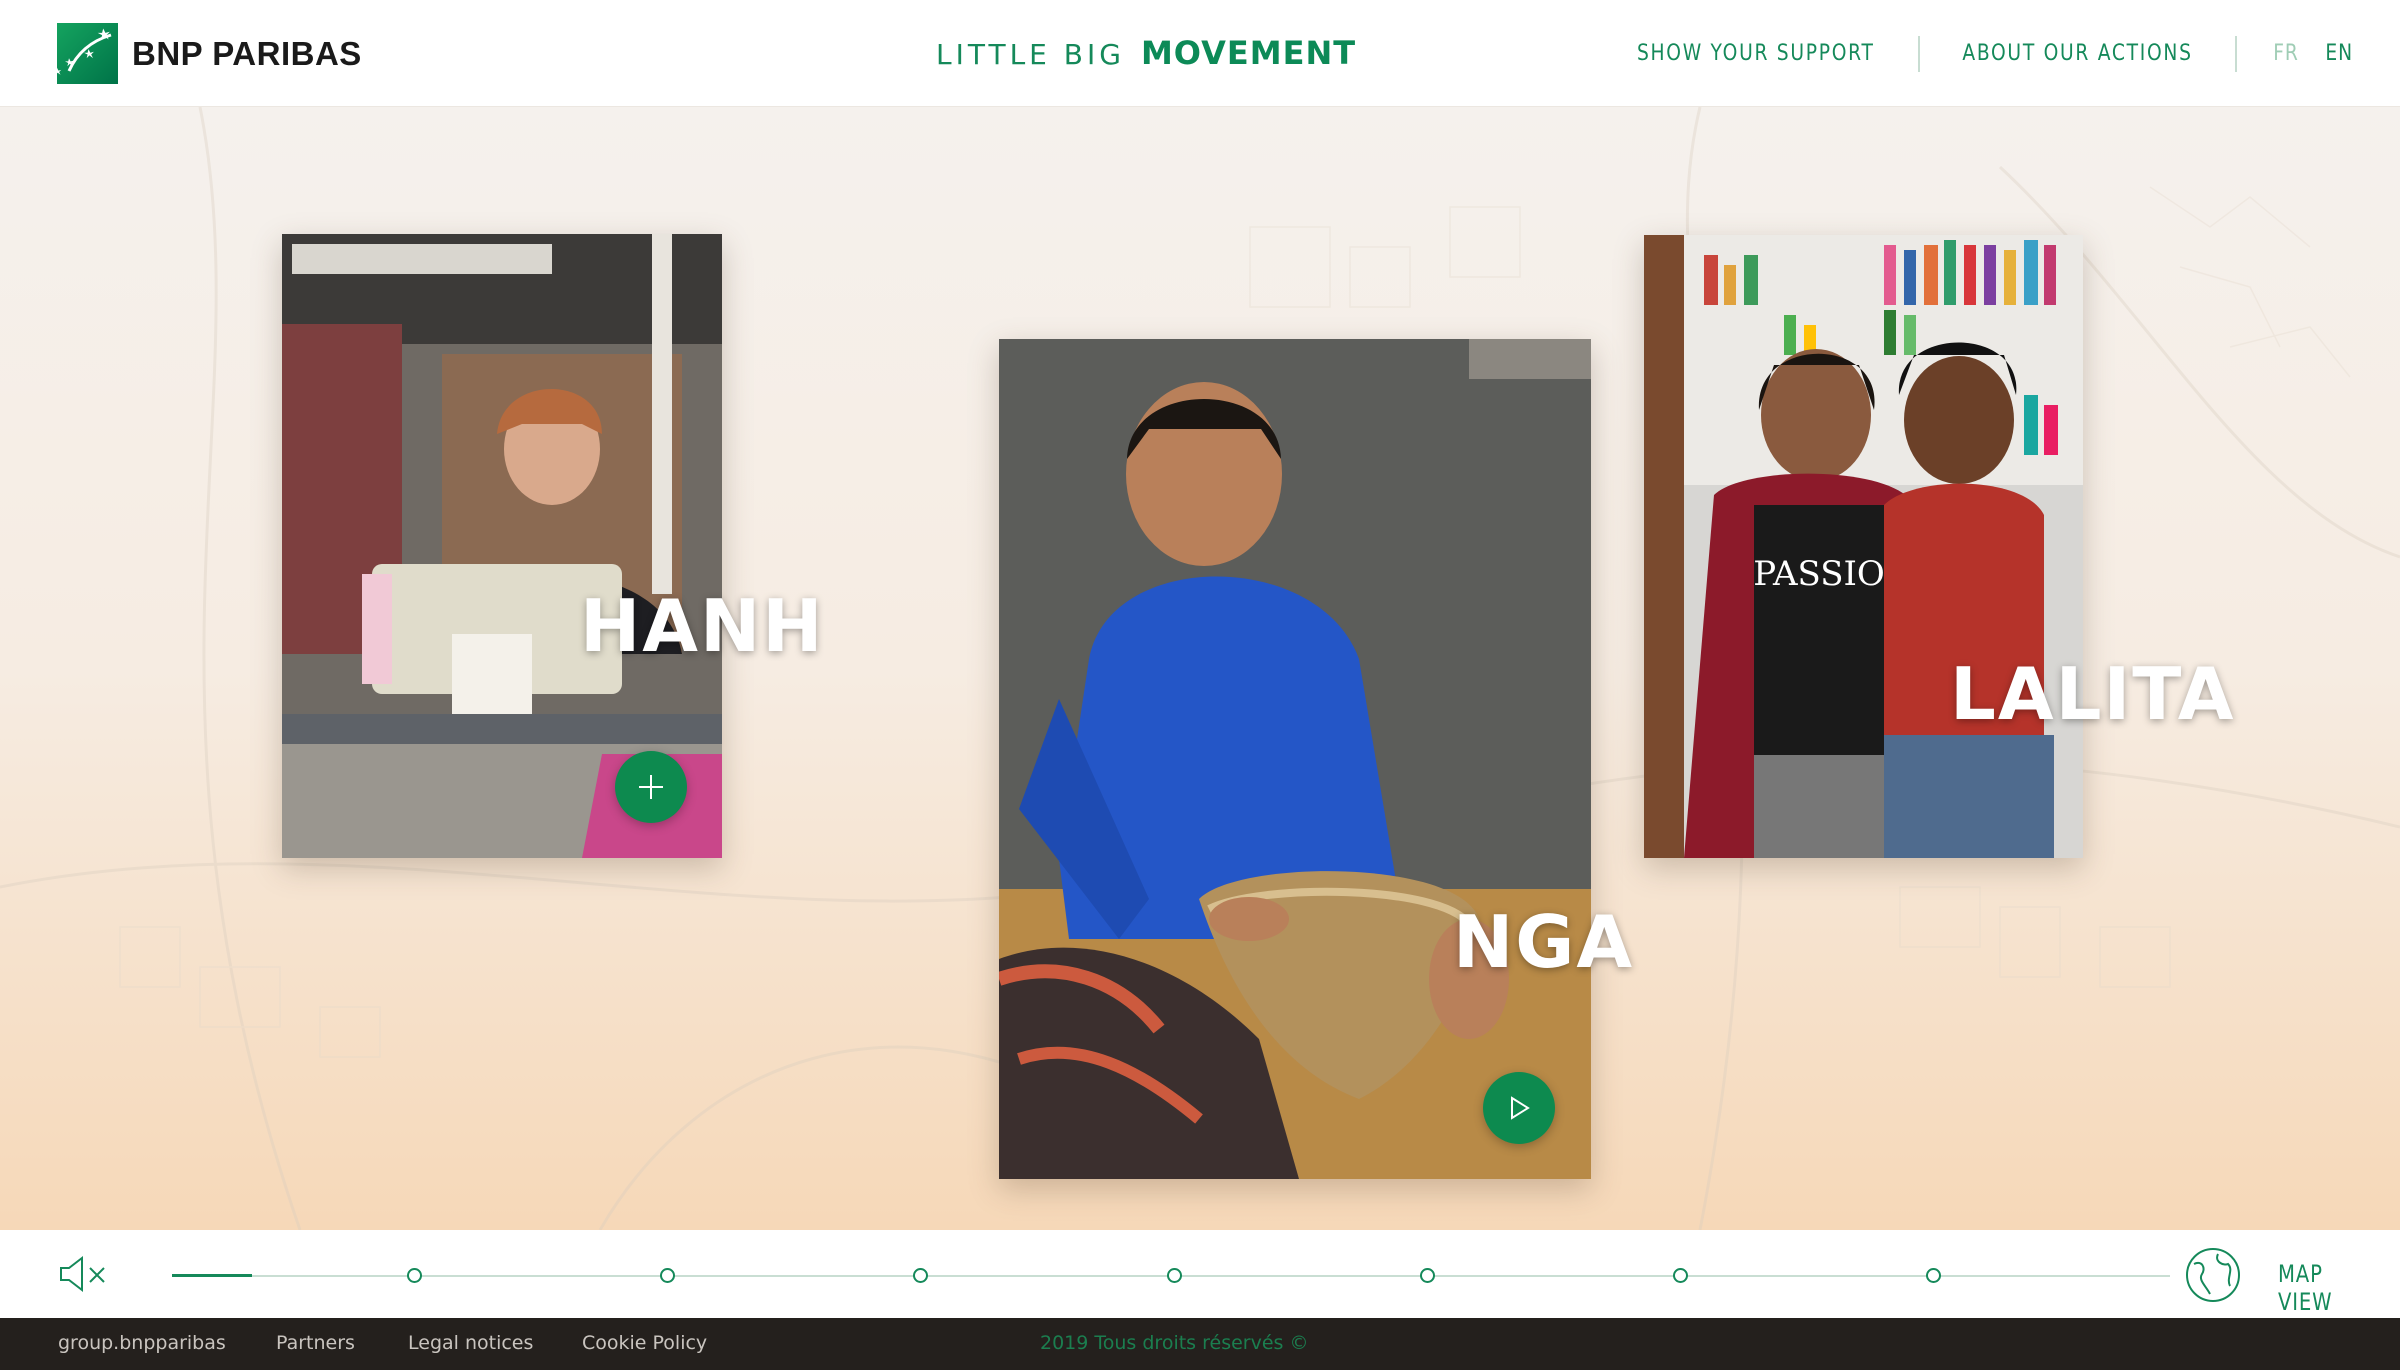 This screenshot has width=2400, height=1370. I want to click on story-card-lalita: PASSIO, so click(1863, 546).